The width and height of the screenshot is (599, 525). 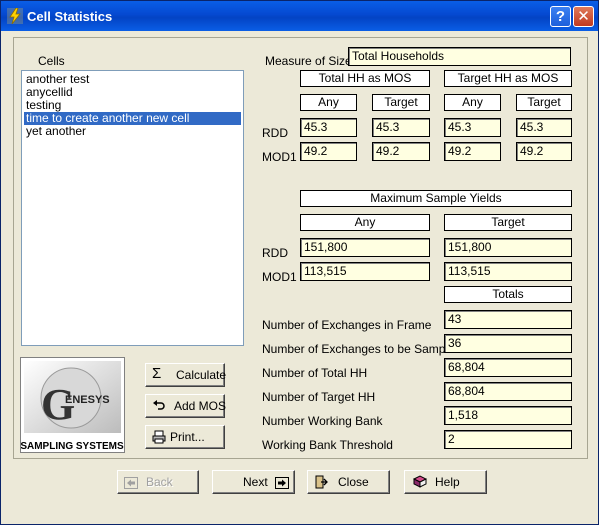 What do you see at coordinates (583, 16) in the screenshot?
I see `title-close-button: ✕` at bounding box center [583, 16].